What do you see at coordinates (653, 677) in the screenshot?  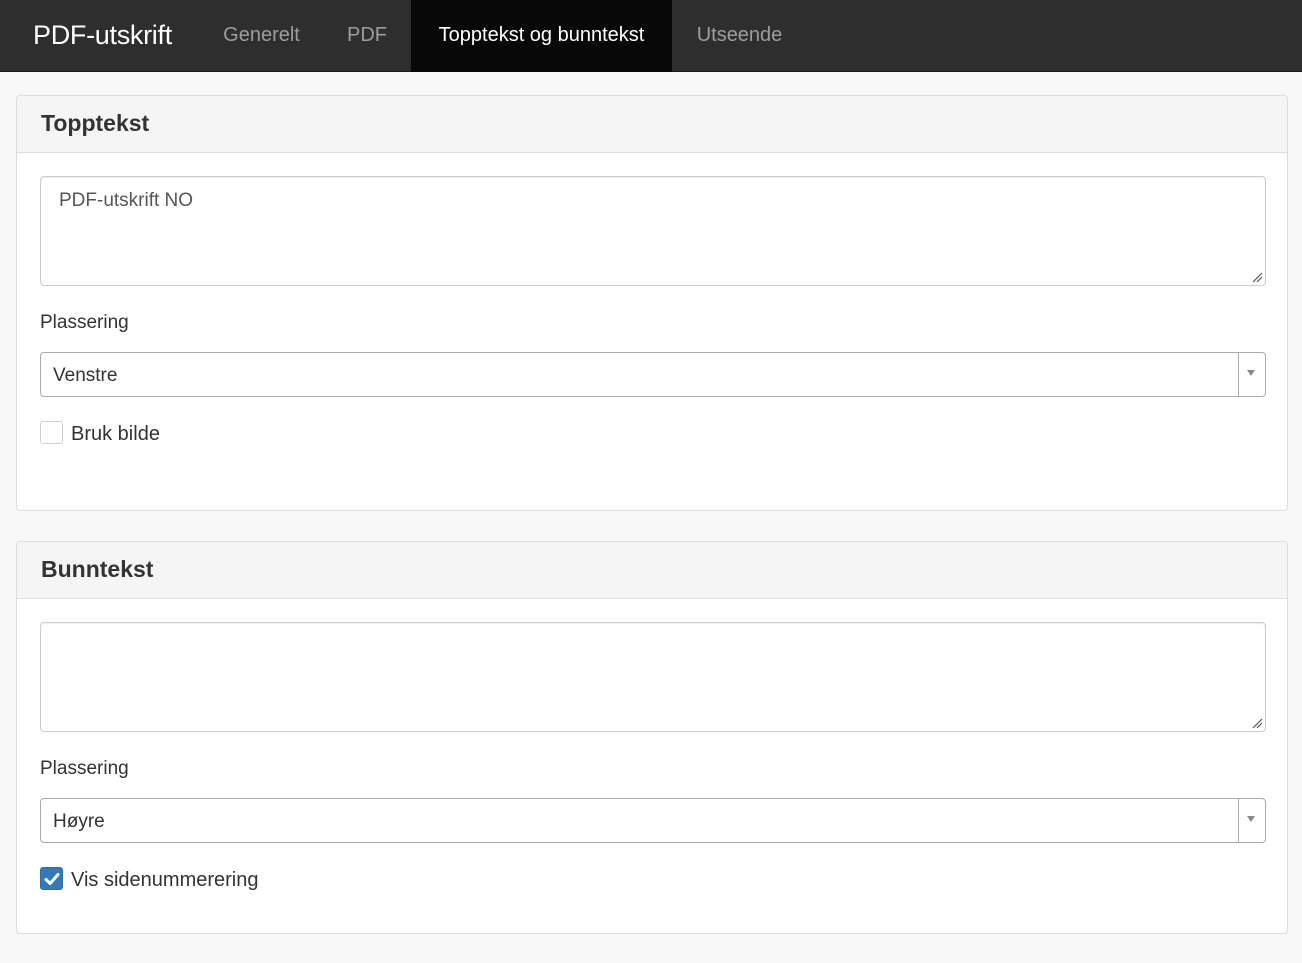 I see `footer-text-input` at bounding box center [653, 677].